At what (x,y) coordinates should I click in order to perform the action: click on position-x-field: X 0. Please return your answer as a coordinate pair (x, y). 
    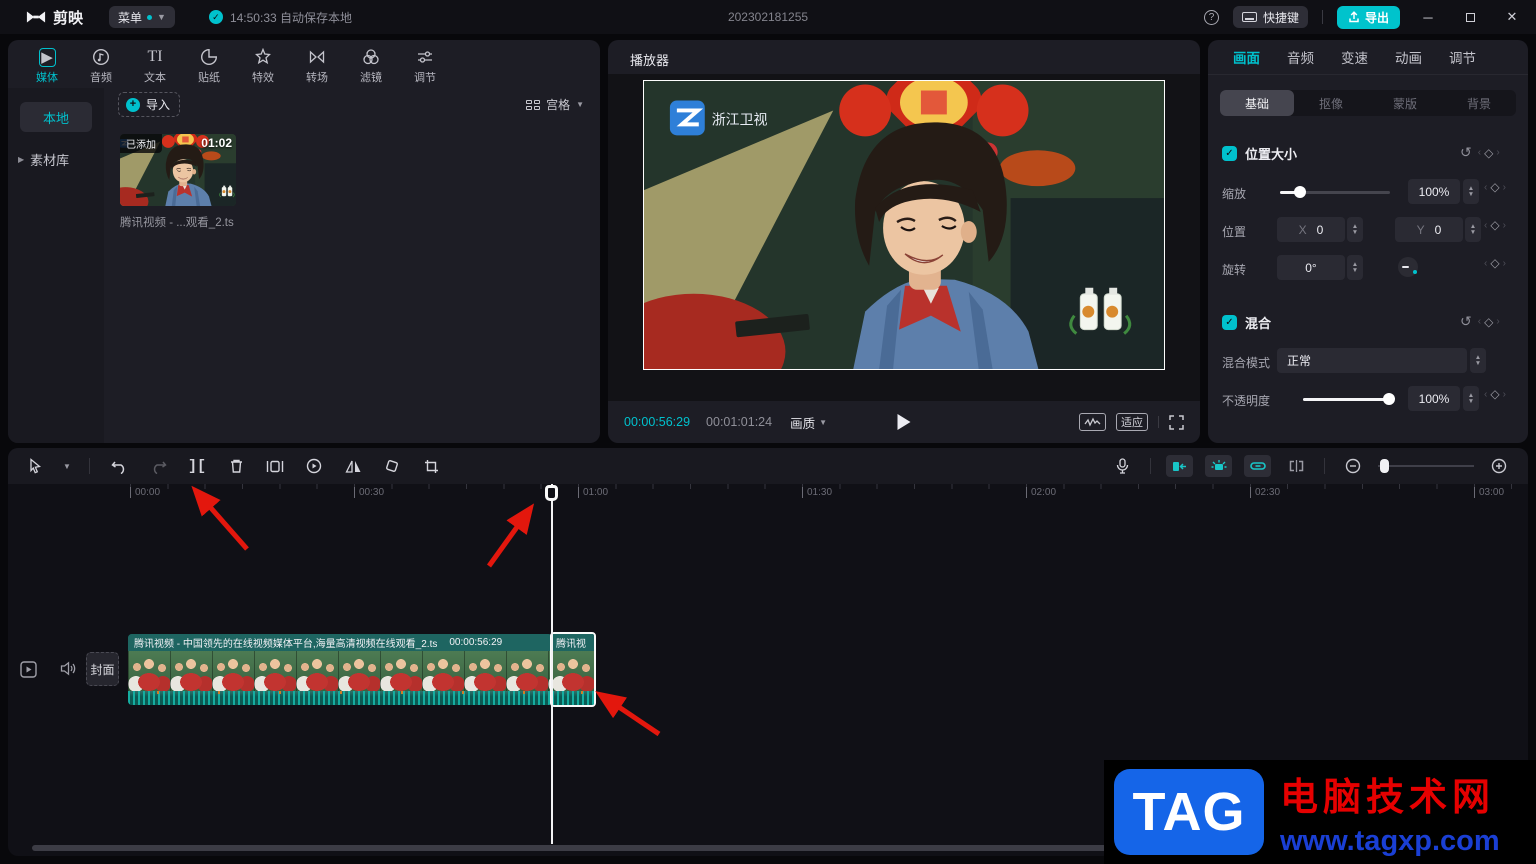
    Looking at the image, I should click on (1311, 229).